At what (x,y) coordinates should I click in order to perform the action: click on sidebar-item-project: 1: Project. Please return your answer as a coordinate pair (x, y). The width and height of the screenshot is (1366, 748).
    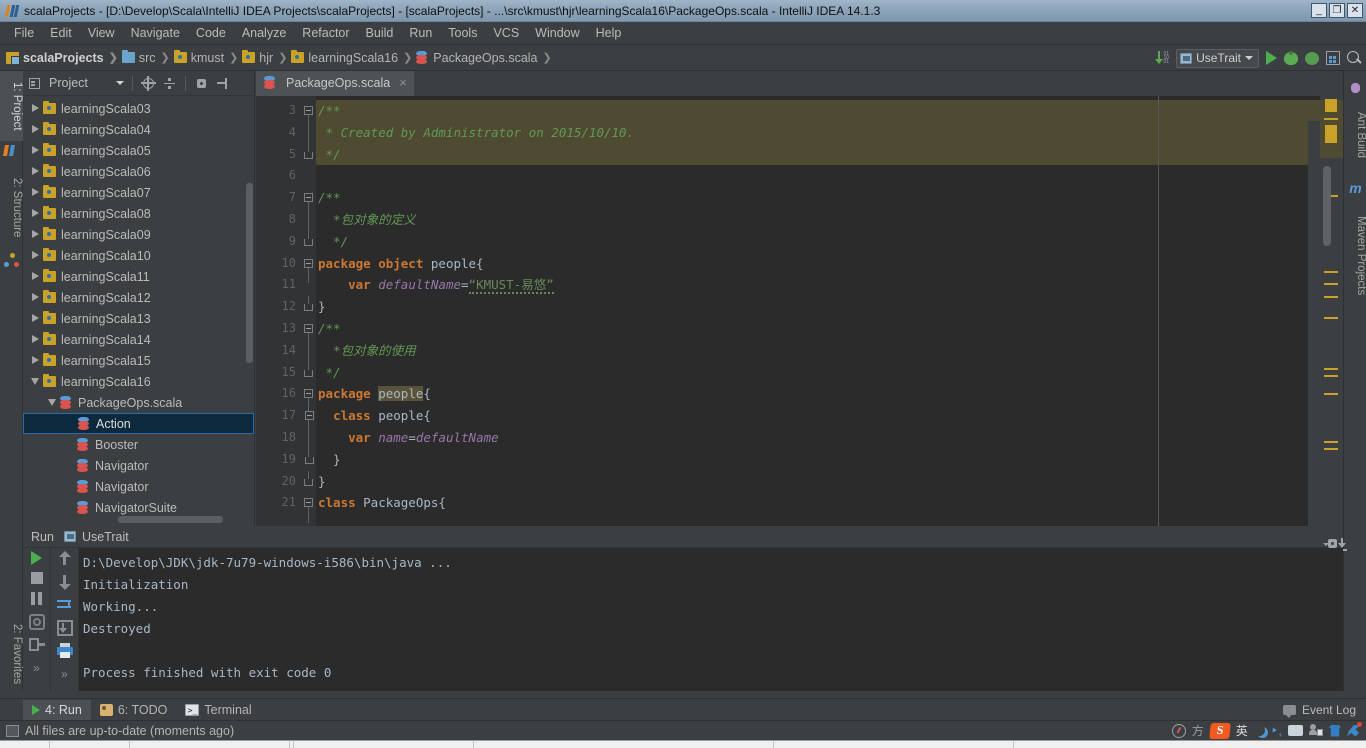
    Looking at the image, I should click on (11, 106).